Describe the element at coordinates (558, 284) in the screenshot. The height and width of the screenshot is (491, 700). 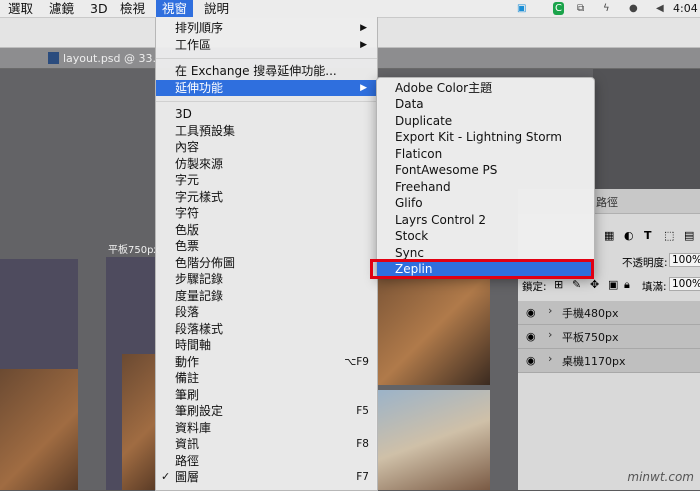
I see `lock-pixels-icon: ⊞` at that location.